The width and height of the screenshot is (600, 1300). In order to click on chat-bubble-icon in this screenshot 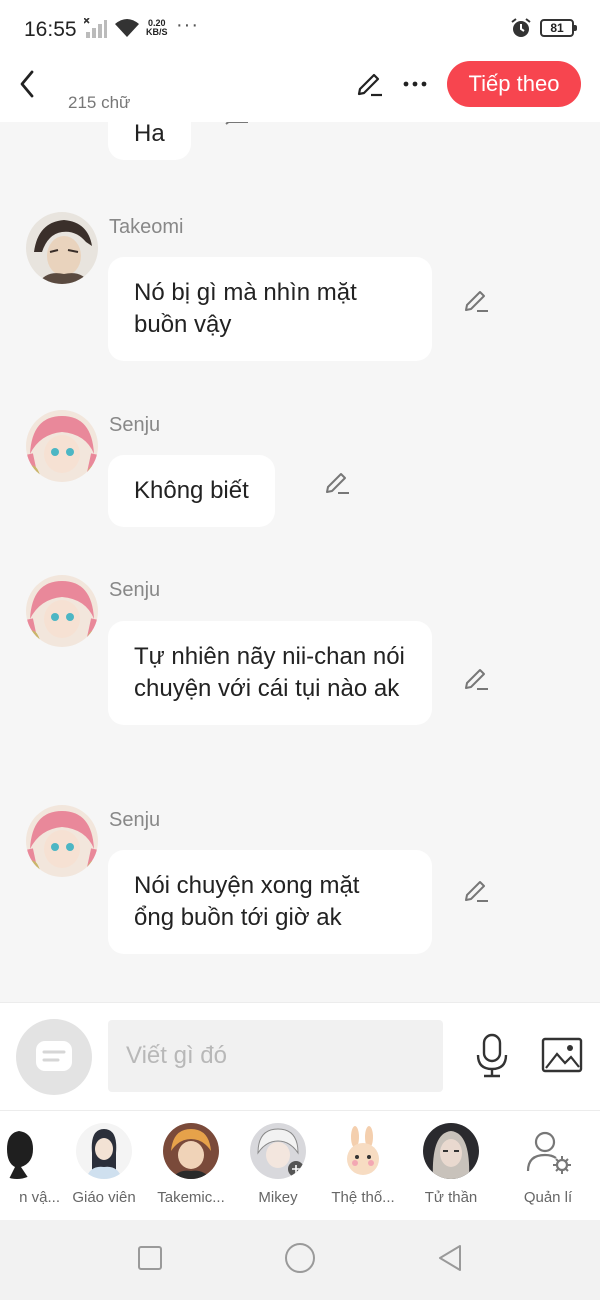, I will do `click(54, 1056)`.